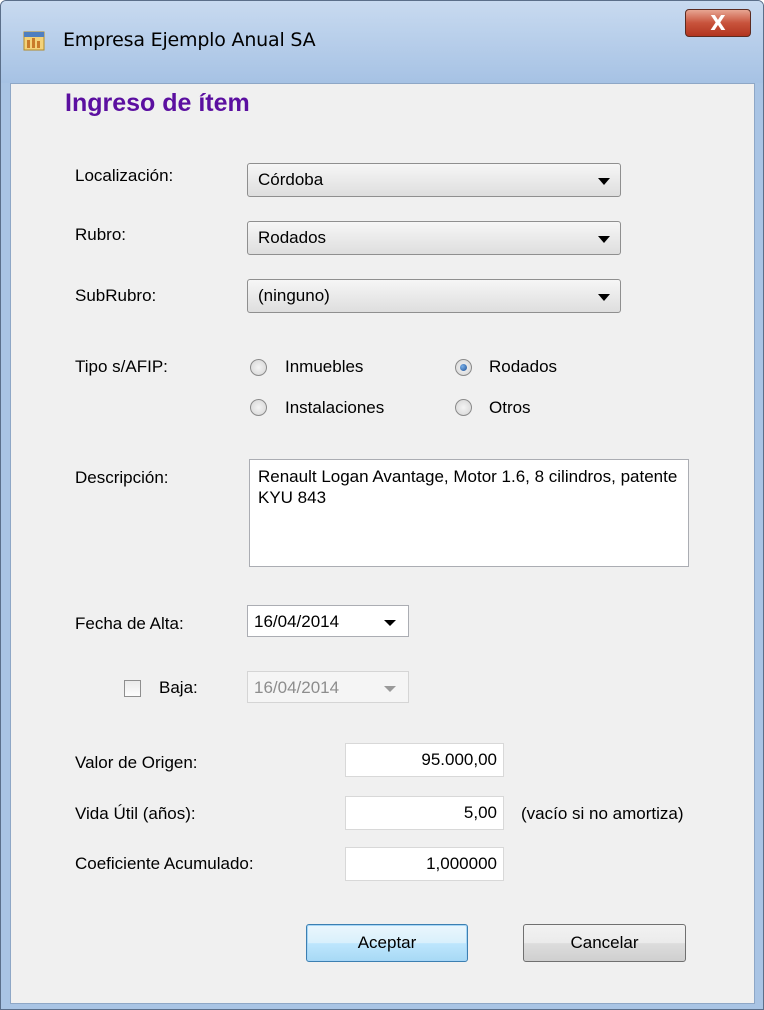 Image resolution: width=764 pixels, height=1010 pixels. I want to click on fecha-alta-picker: 16/04/2014, so click(328, 621).